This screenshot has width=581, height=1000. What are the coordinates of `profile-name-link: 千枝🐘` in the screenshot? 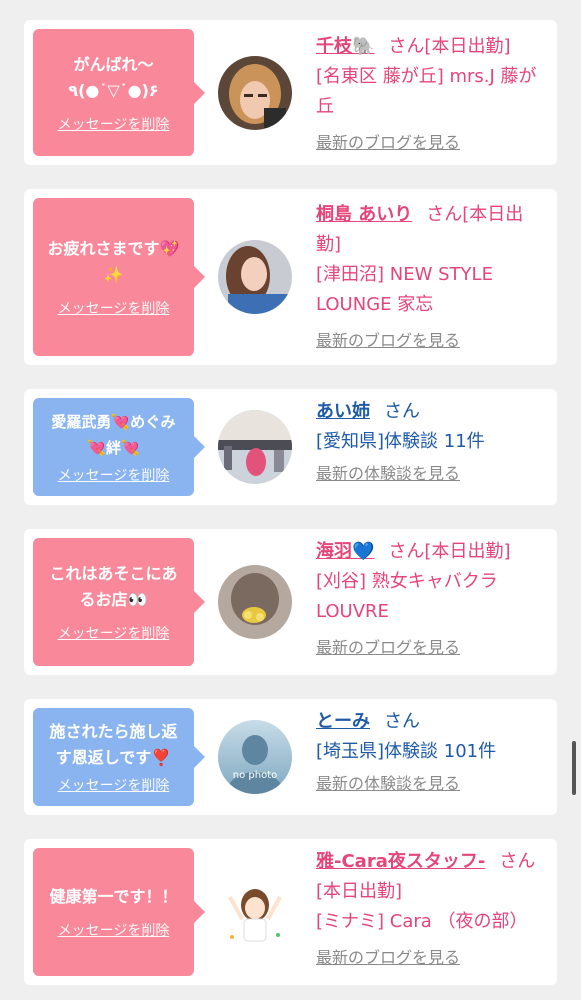 It's located at (345, 46).